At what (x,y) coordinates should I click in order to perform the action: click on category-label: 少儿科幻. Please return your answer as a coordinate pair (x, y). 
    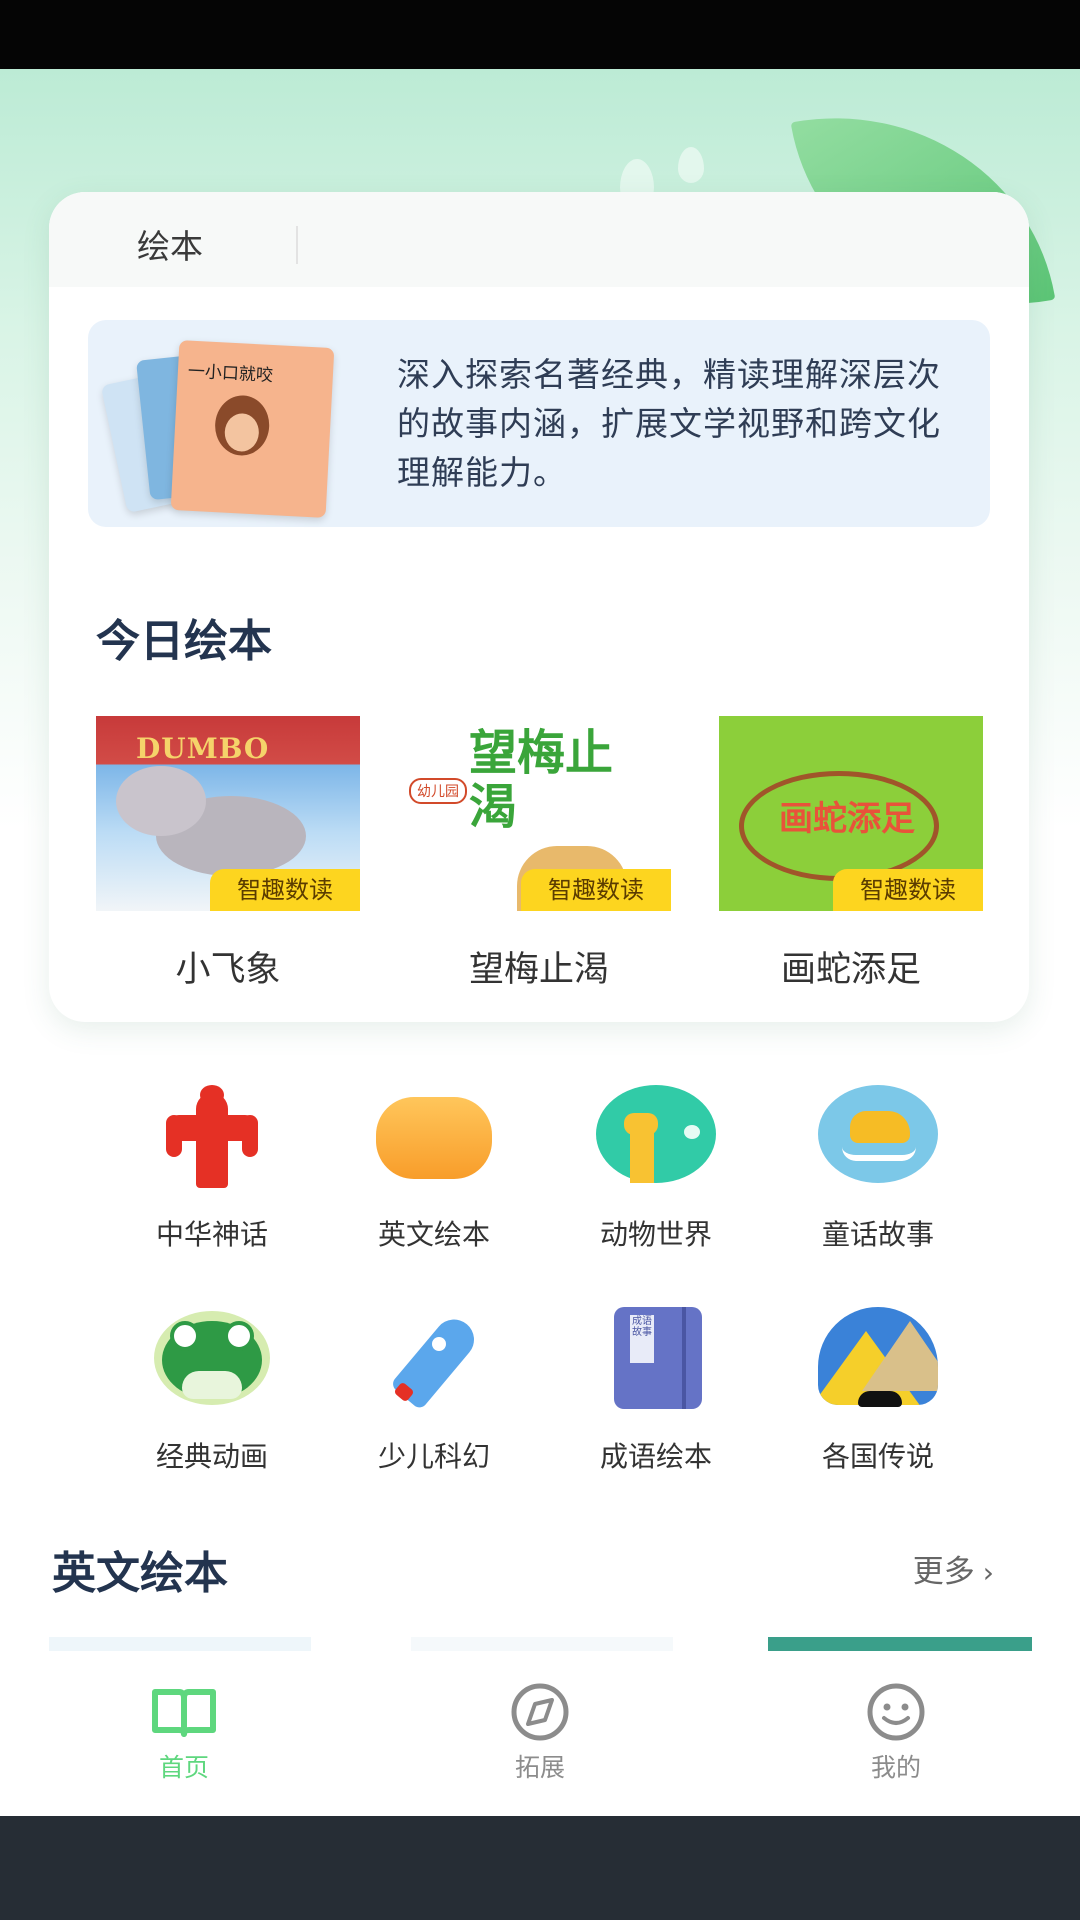
    Looking at the image, I should click on (433, 1456).